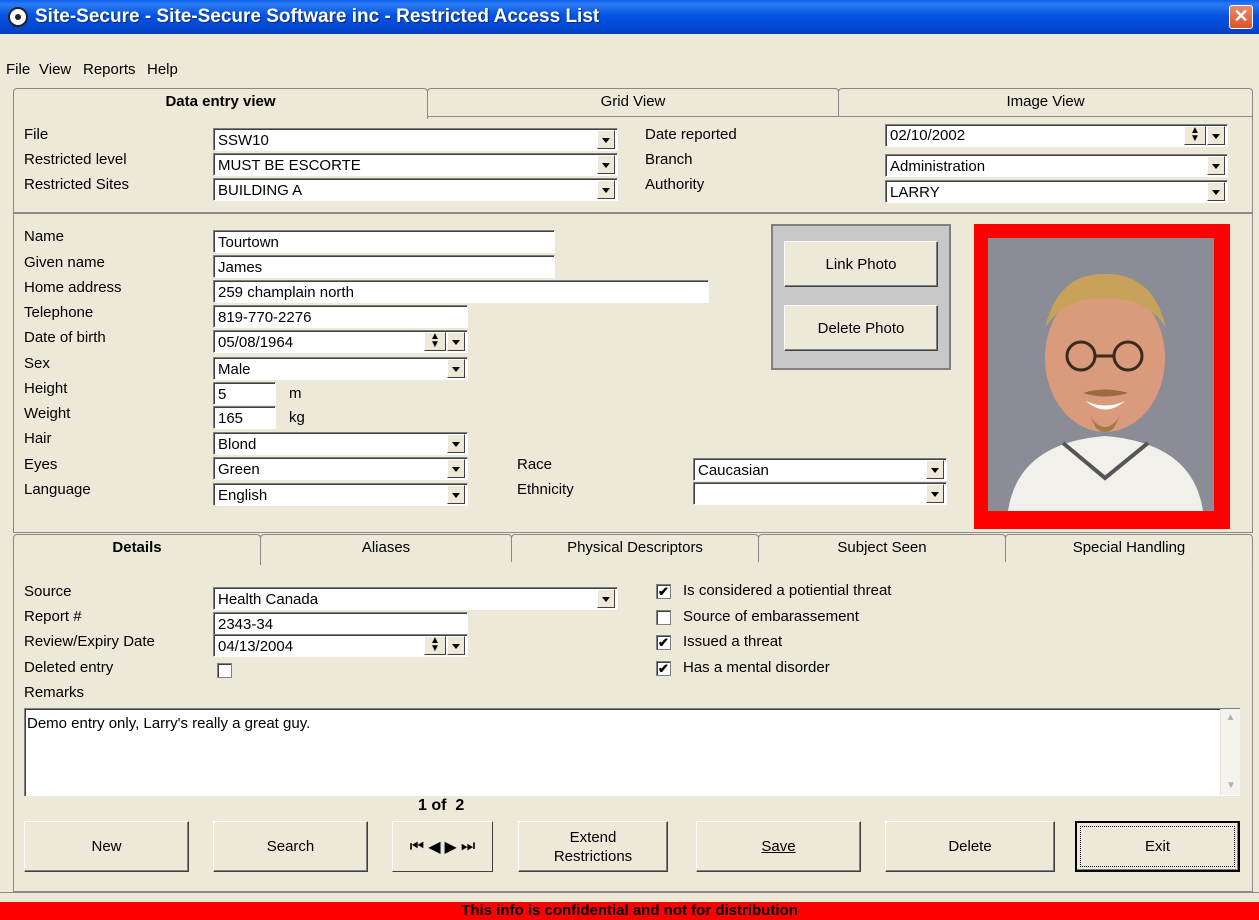  I want to click on delete-button: Delete, so click(970, 846).